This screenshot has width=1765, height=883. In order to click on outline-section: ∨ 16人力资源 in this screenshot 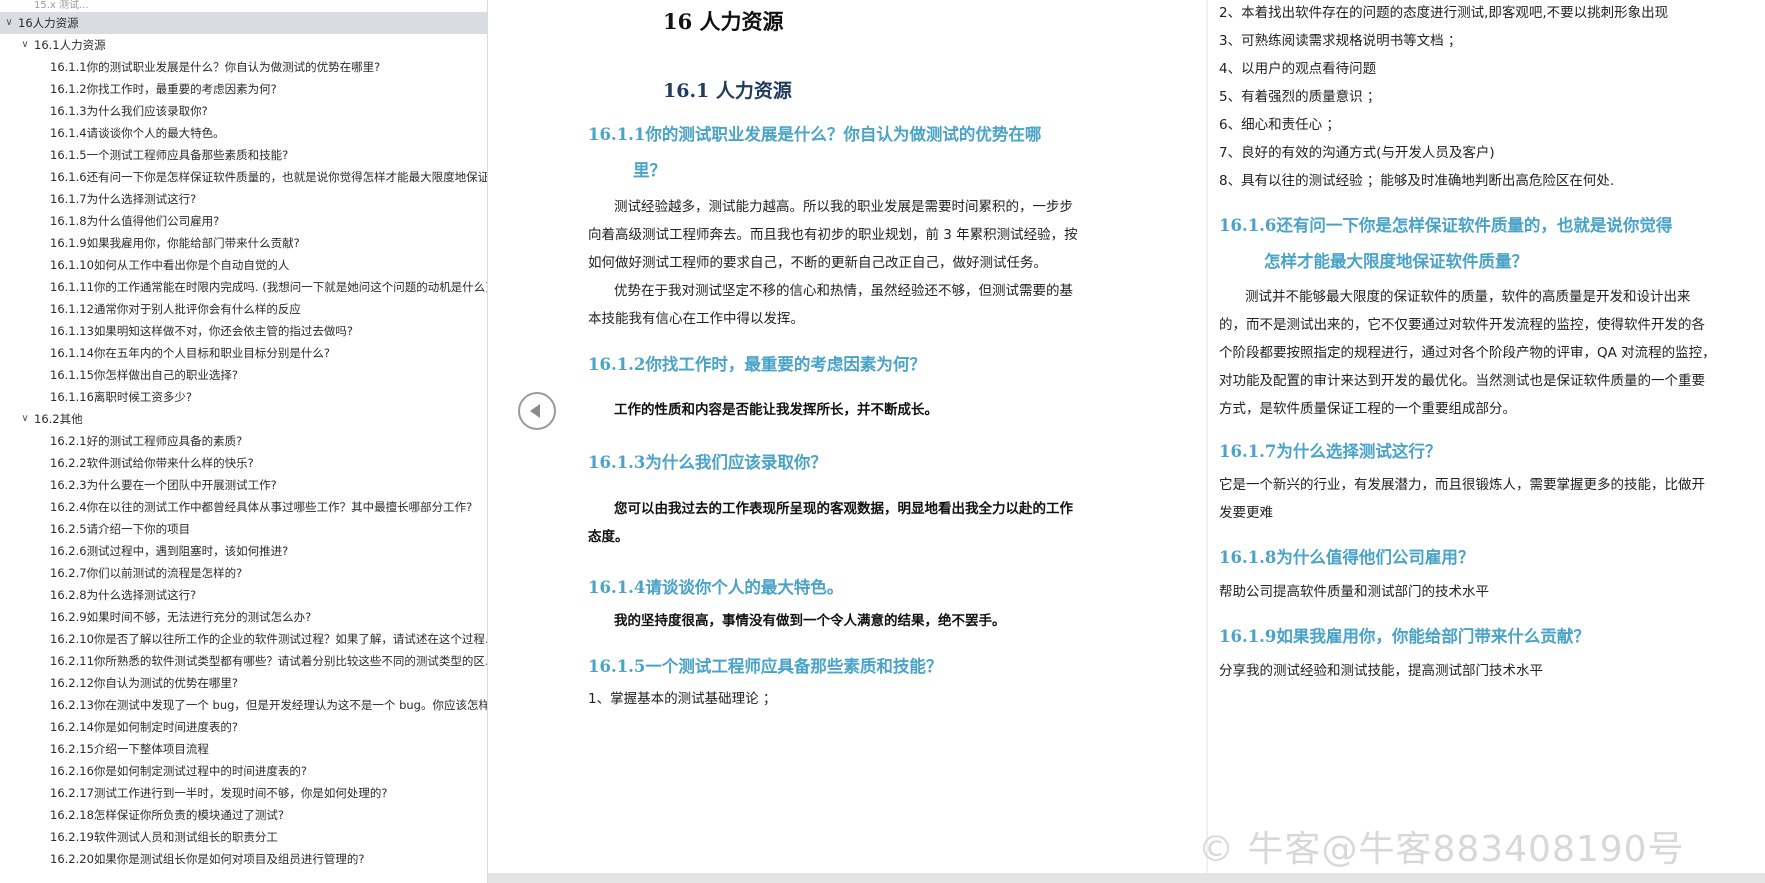, I will do `click(243, 23)`.